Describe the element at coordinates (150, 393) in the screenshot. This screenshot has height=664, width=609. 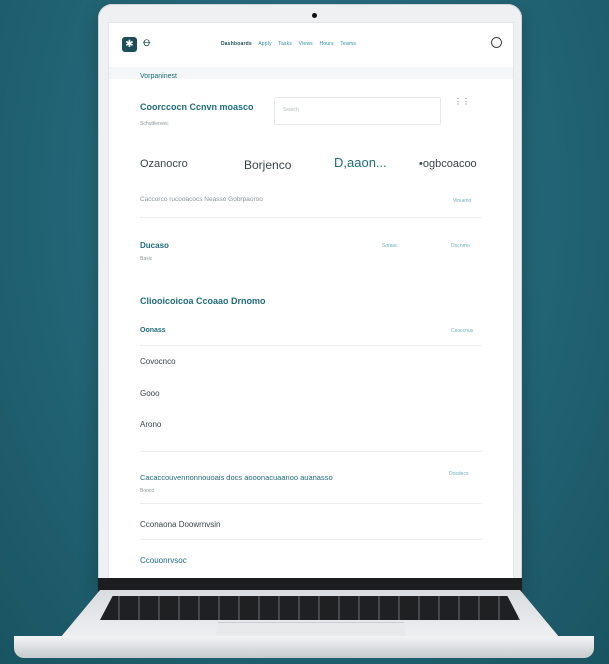
I see `list-item: Gooo` at that location.